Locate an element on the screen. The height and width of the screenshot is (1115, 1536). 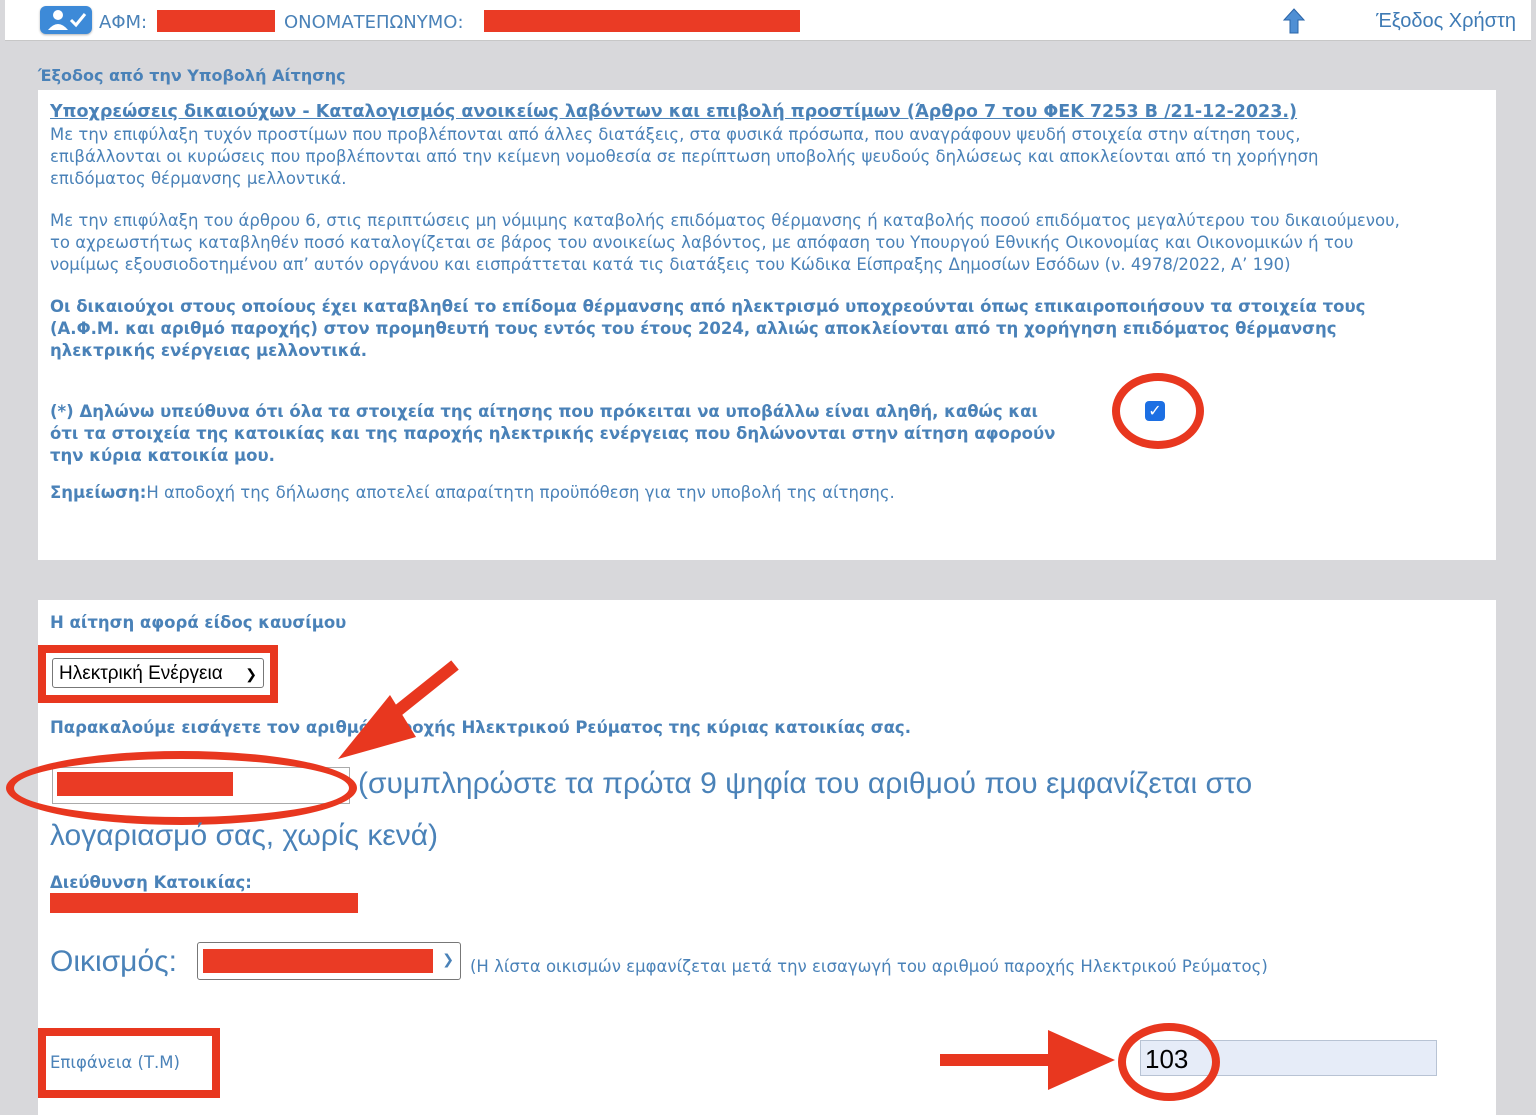
supply-annotation-arrow is located at coordinates (398, 709).